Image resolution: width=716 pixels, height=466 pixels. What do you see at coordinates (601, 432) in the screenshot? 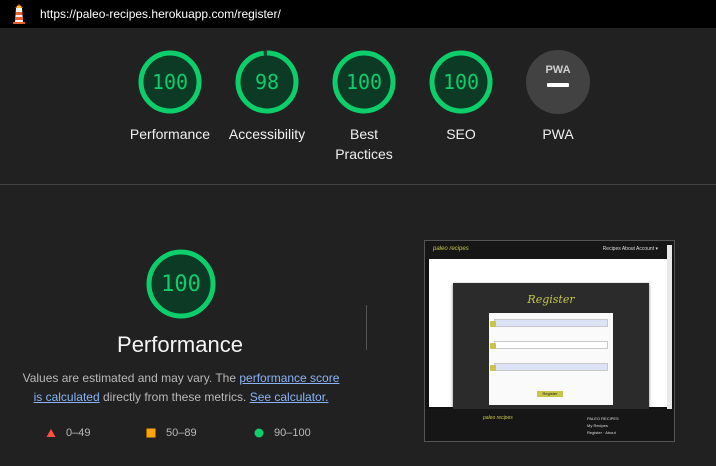
I see `thumb-footer-link: Register · About` at bounding box center [601, 432].